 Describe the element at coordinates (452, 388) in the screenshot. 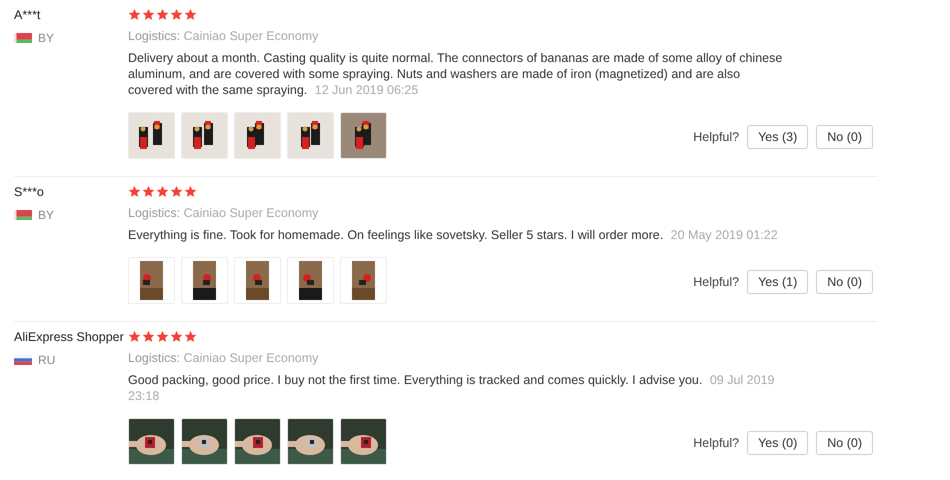

I see `review-text: Good packing, good price. I buy not the first time. Everything is tracked and comes quickly. I advise you. 09 Jul 2019 23:18` at that location.